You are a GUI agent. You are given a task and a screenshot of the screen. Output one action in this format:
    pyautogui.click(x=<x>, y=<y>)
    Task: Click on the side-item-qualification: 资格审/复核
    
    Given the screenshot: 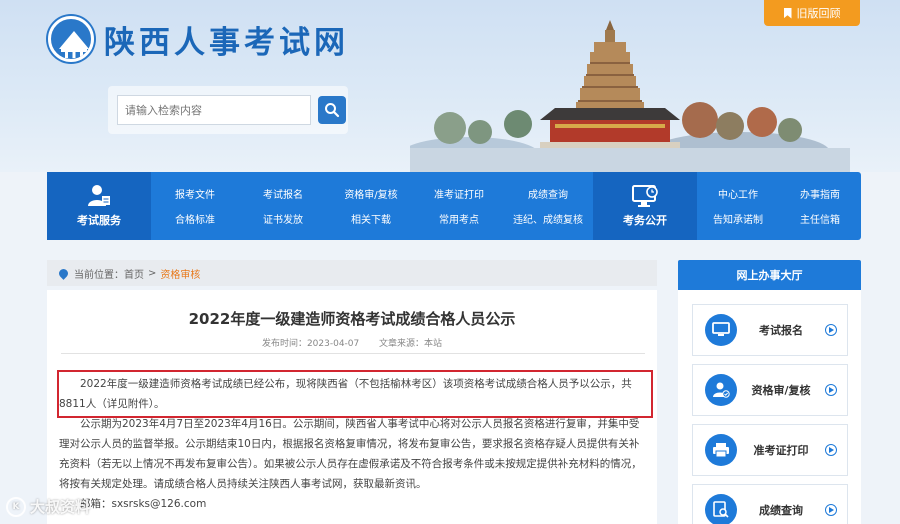 What is the action you would take?
    pyautogui.click(x=770, y=390)
    